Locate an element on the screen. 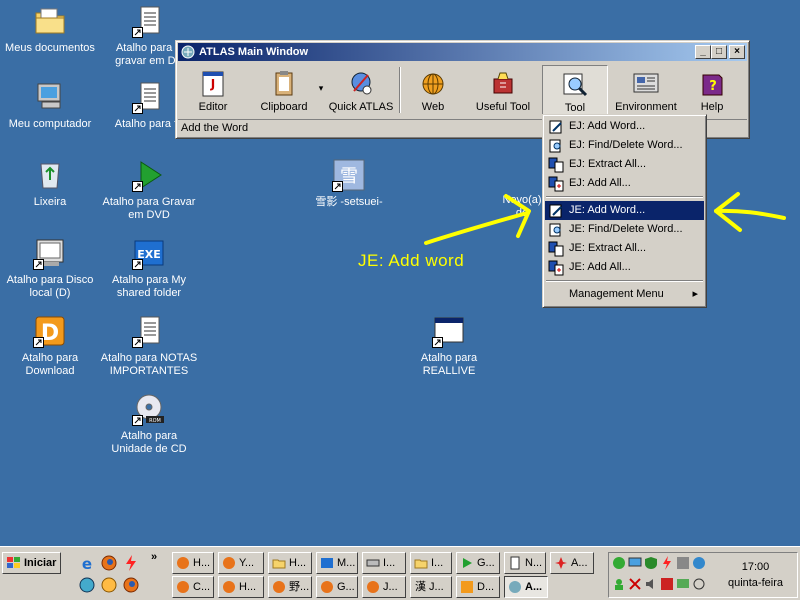  tool-label: Help is located at coordinates (712, 107).